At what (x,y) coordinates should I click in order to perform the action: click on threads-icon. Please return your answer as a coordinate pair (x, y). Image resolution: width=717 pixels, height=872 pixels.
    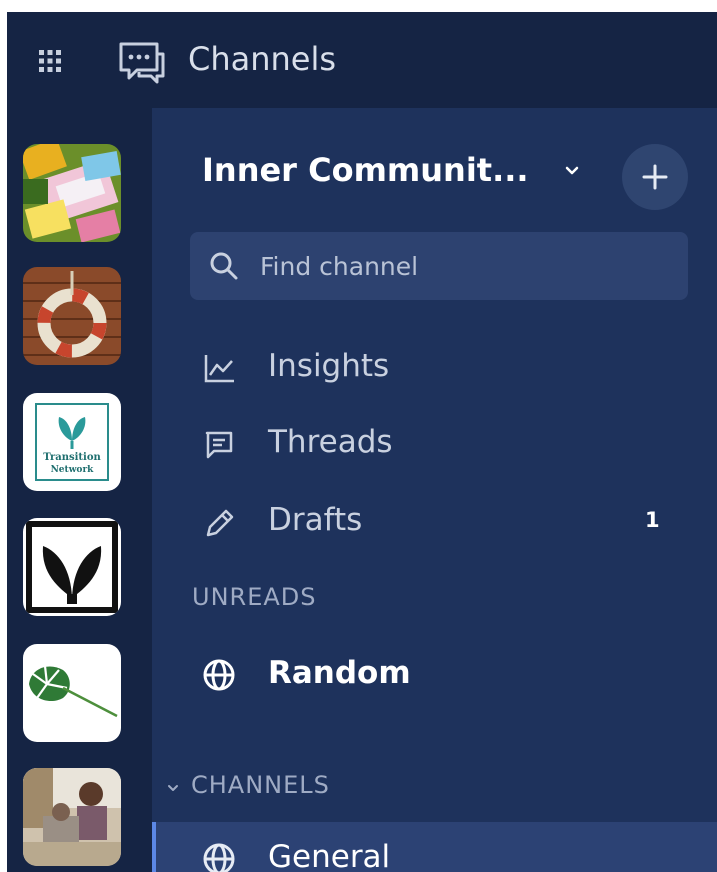
    Looking at the image, I should click on (219, 445).